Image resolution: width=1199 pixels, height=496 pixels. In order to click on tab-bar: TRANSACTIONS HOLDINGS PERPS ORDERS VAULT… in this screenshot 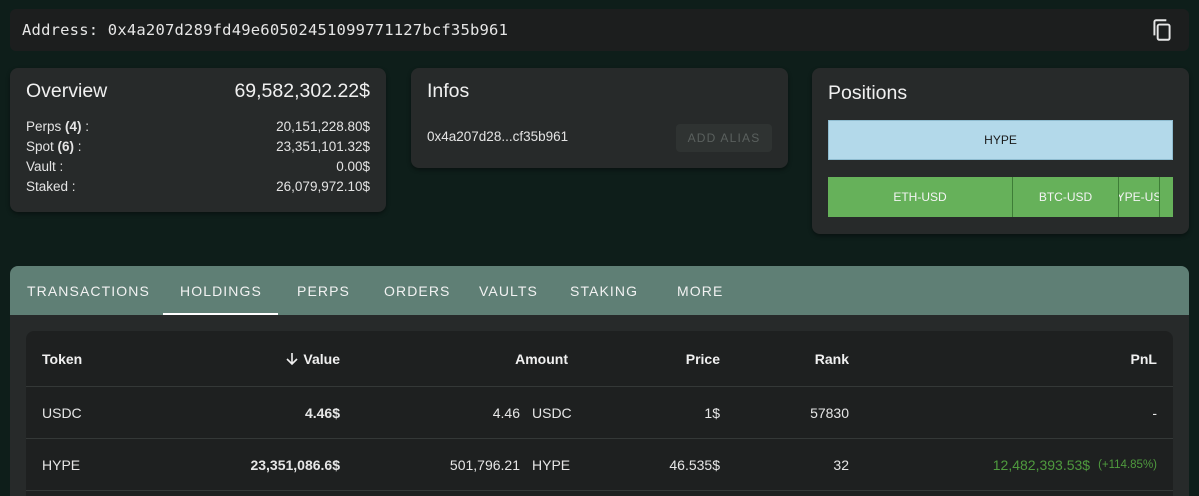, I will do `click(599, 290)`.